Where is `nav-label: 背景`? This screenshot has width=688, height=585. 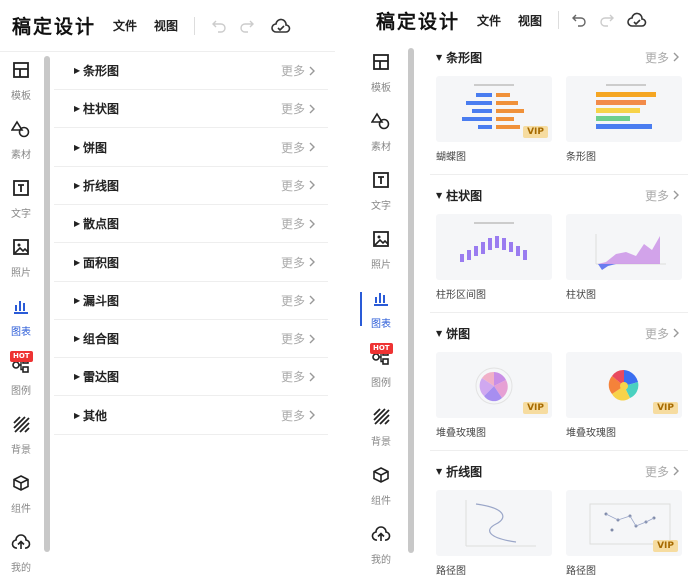 nav-label: 背景 is located at coordinates (381, 442).